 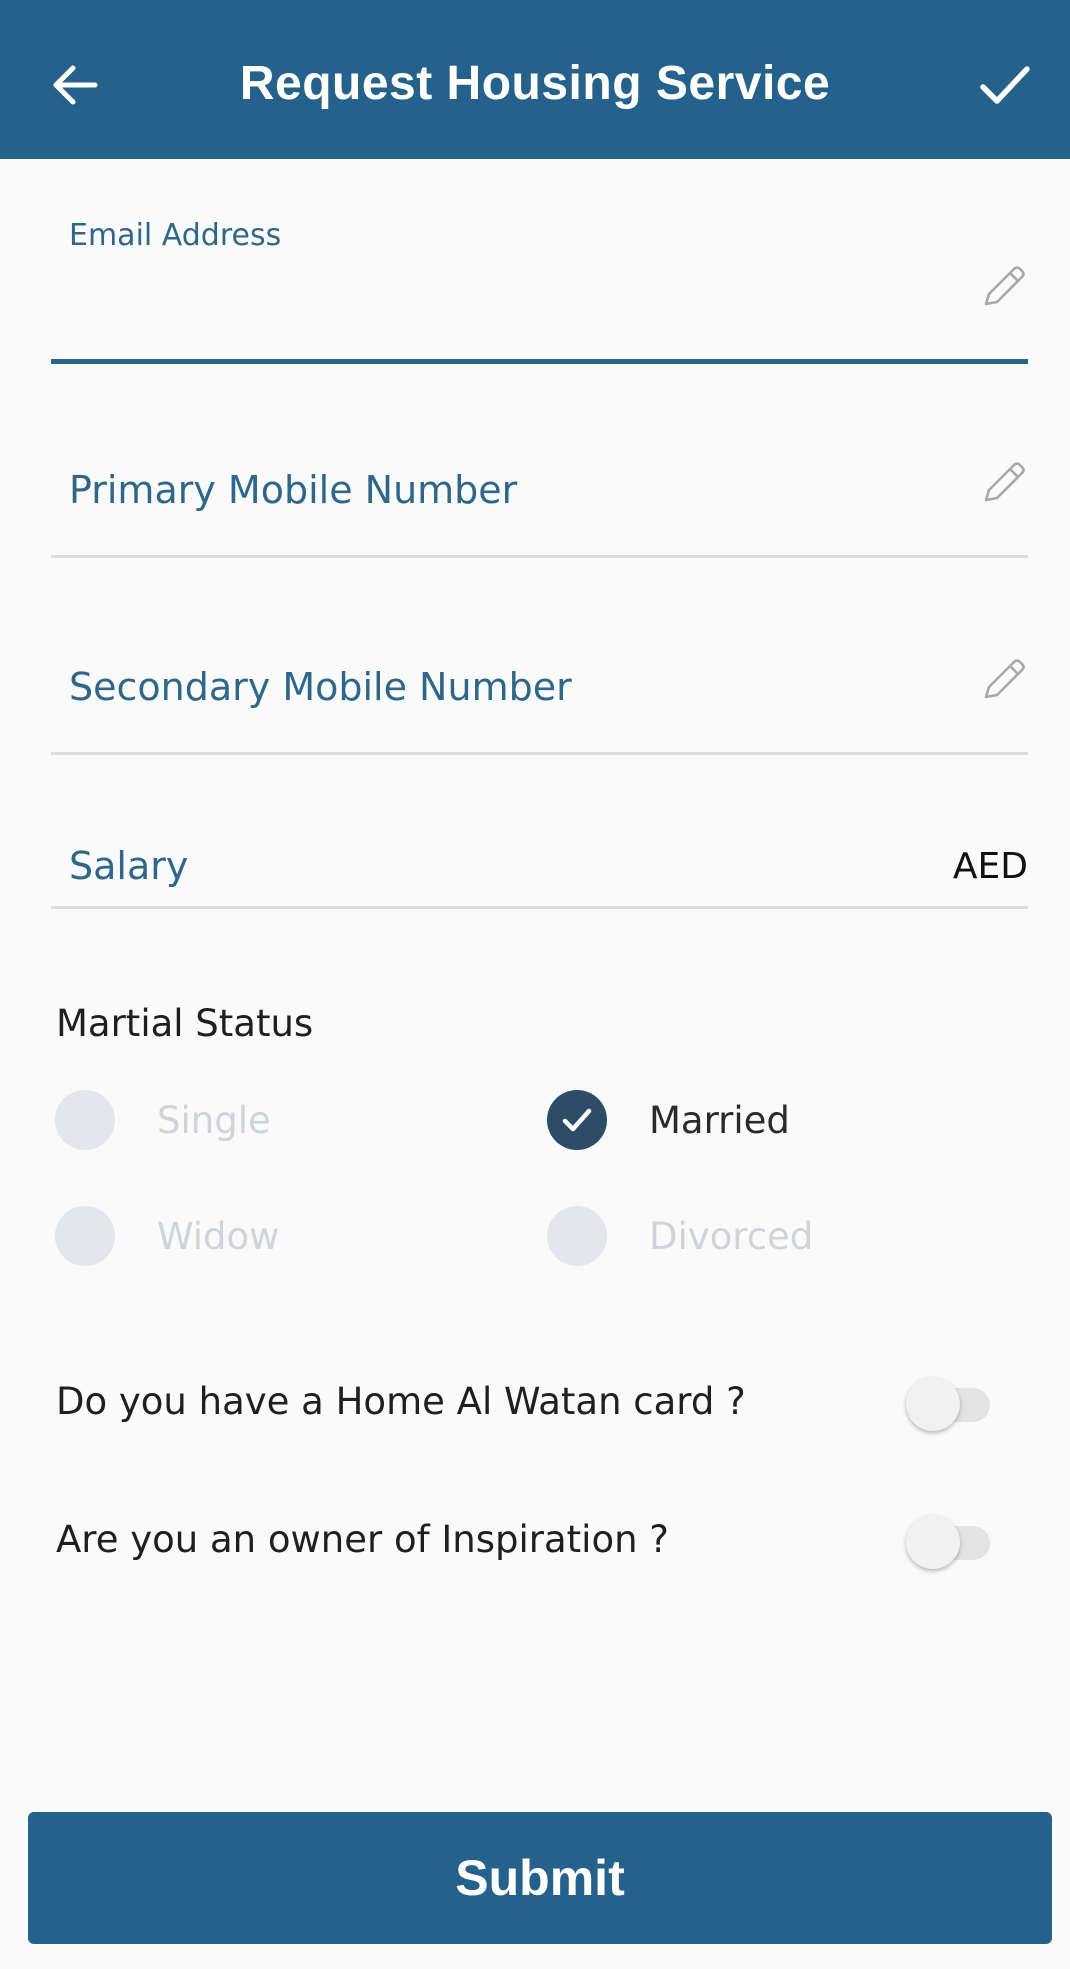 What do you see at coordinates (719, 1120) in the screenshot?
I see `radio-label-married: Married` at bounding box center [719, 1120].